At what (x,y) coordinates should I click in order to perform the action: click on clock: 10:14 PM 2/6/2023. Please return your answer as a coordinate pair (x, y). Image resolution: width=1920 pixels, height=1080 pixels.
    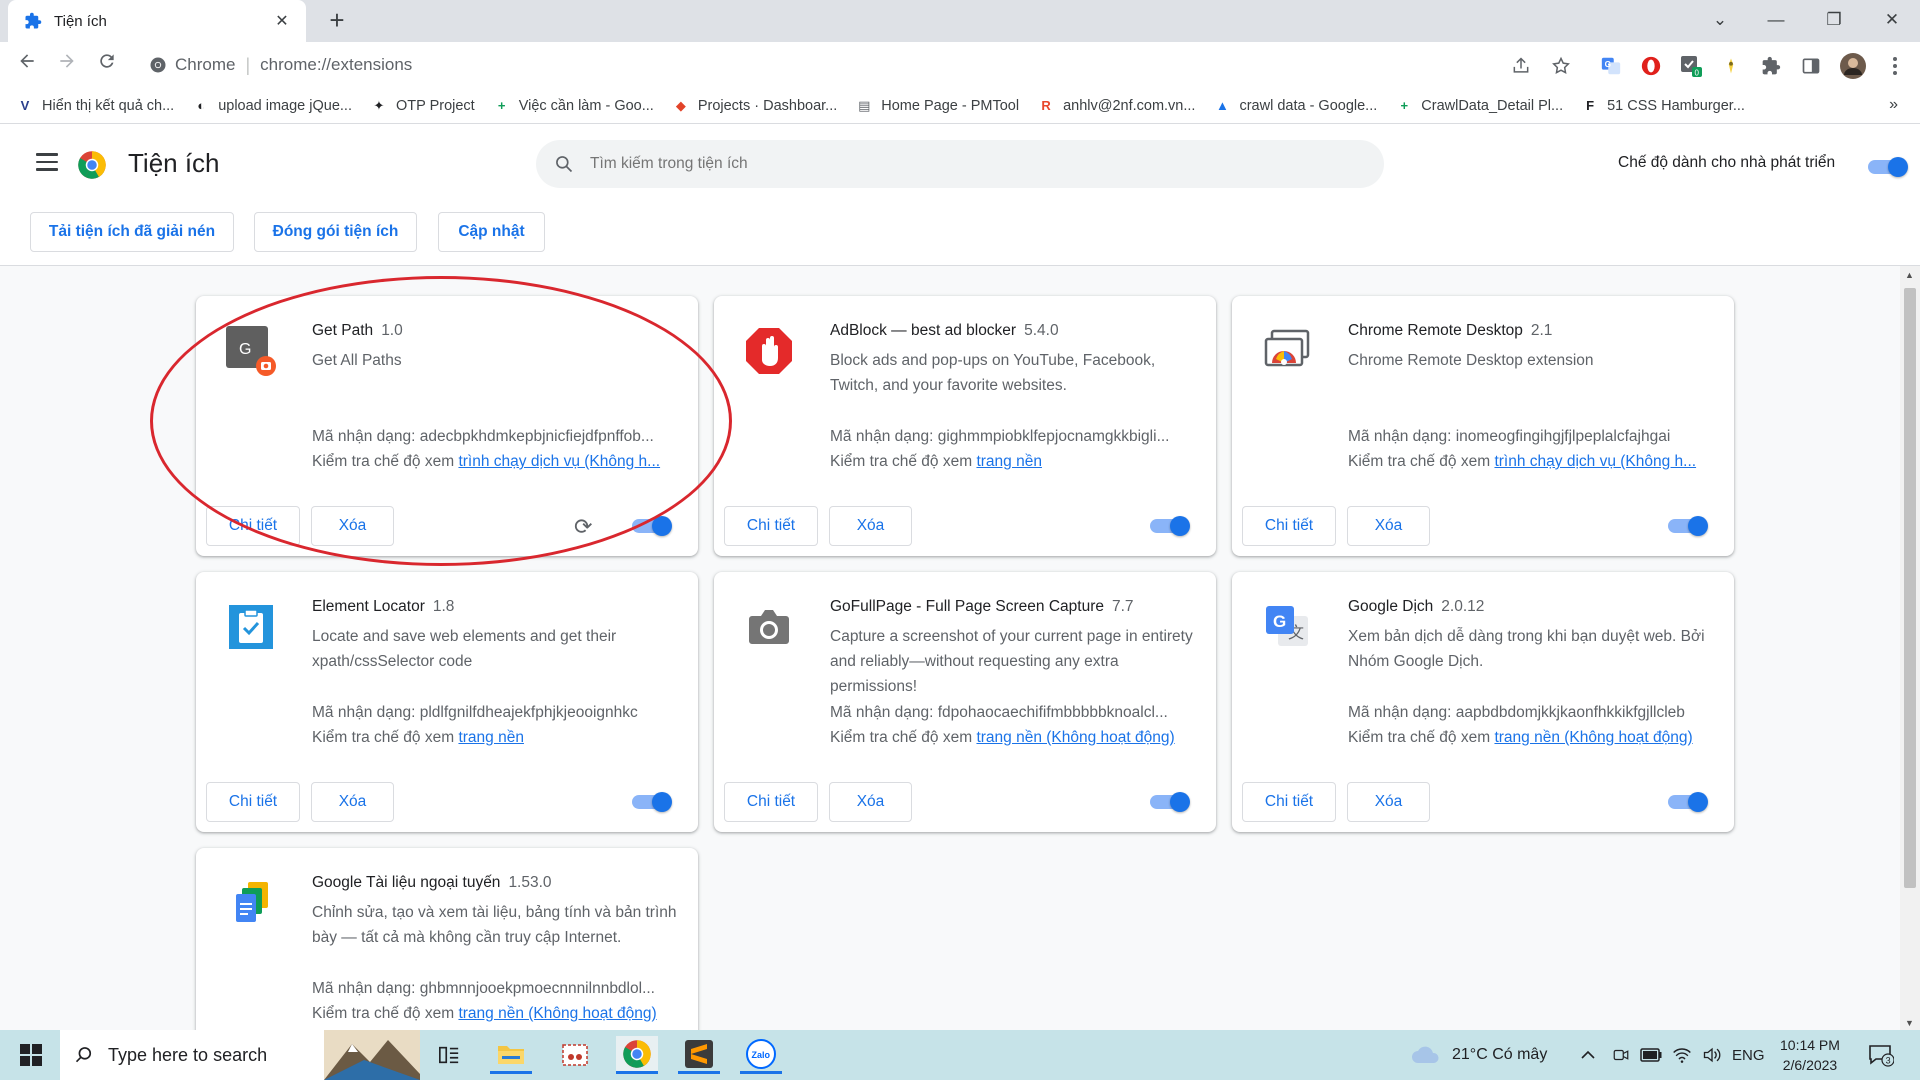
    Looking at the image, I should click on (1810, 1055).